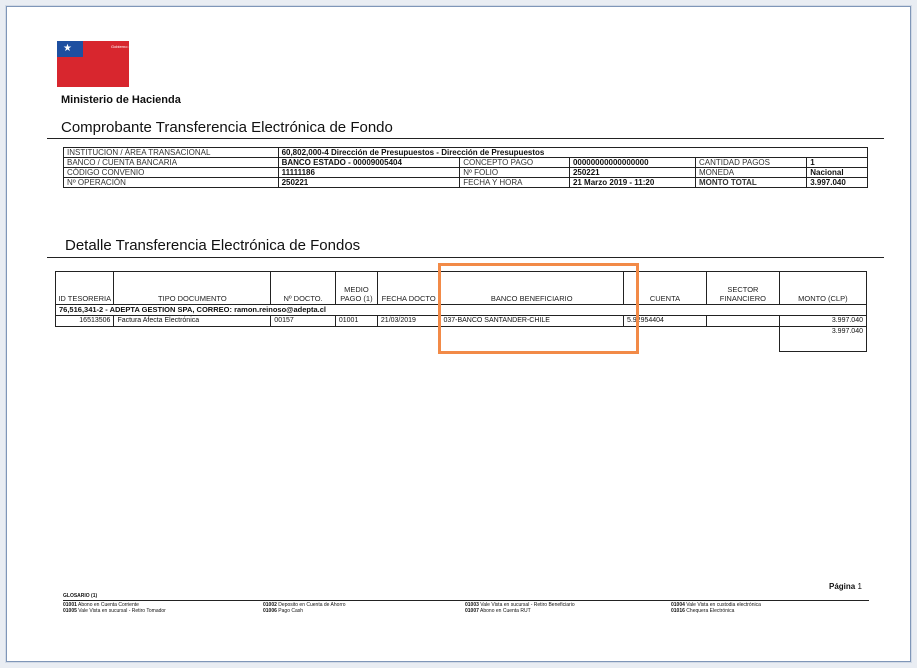 This screenshot has height=668, width=917. What do you see at coordinates (121, 100) in the screenshot?
I see `ministry-name: Ministerio de Hacienda` at bounding box center [121, 100].